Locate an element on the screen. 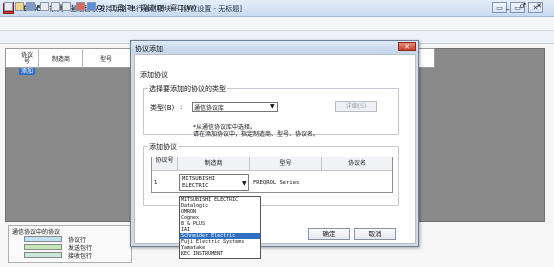  menu-debug: 调试(D) is located at coordinates (152, 8).